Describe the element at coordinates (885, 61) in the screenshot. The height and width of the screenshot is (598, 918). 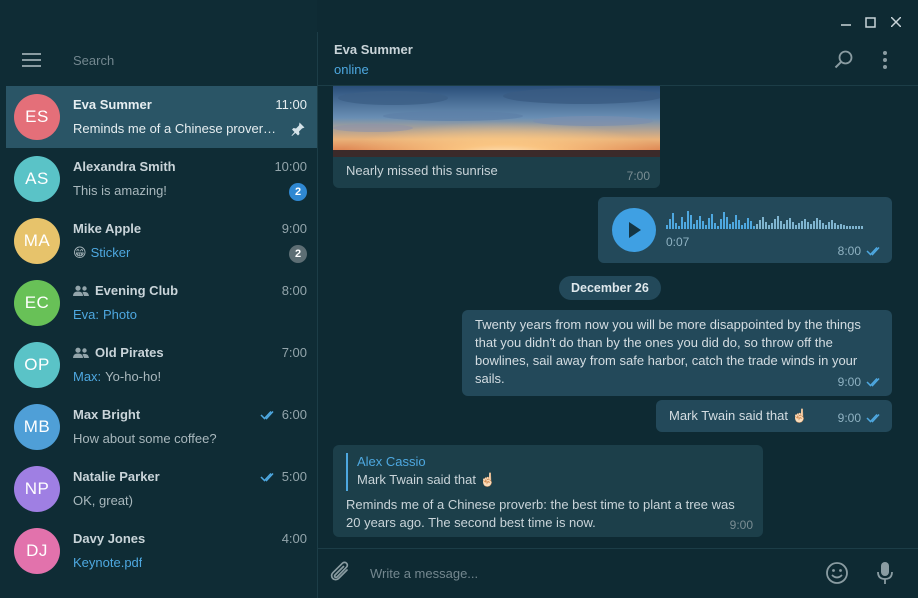
I see `more-vertical-icon` at that location.